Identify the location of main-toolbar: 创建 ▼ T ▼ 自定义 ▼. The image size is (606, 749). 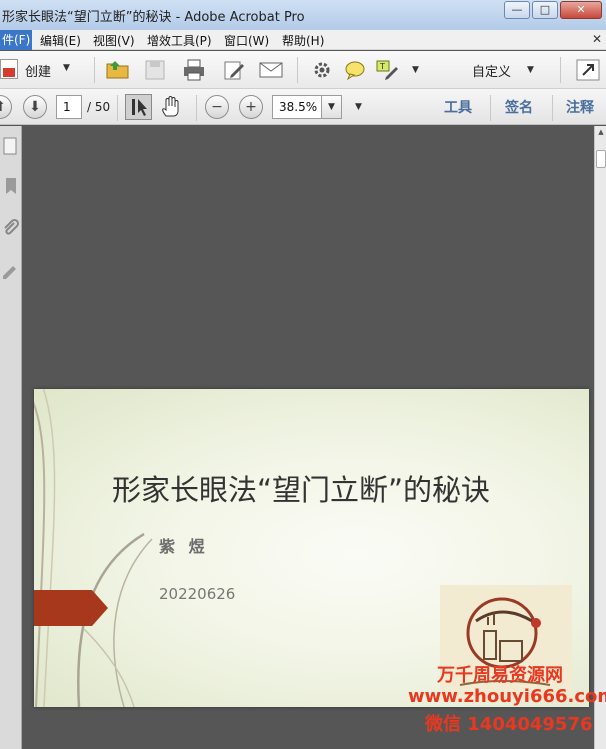
(303, 70).